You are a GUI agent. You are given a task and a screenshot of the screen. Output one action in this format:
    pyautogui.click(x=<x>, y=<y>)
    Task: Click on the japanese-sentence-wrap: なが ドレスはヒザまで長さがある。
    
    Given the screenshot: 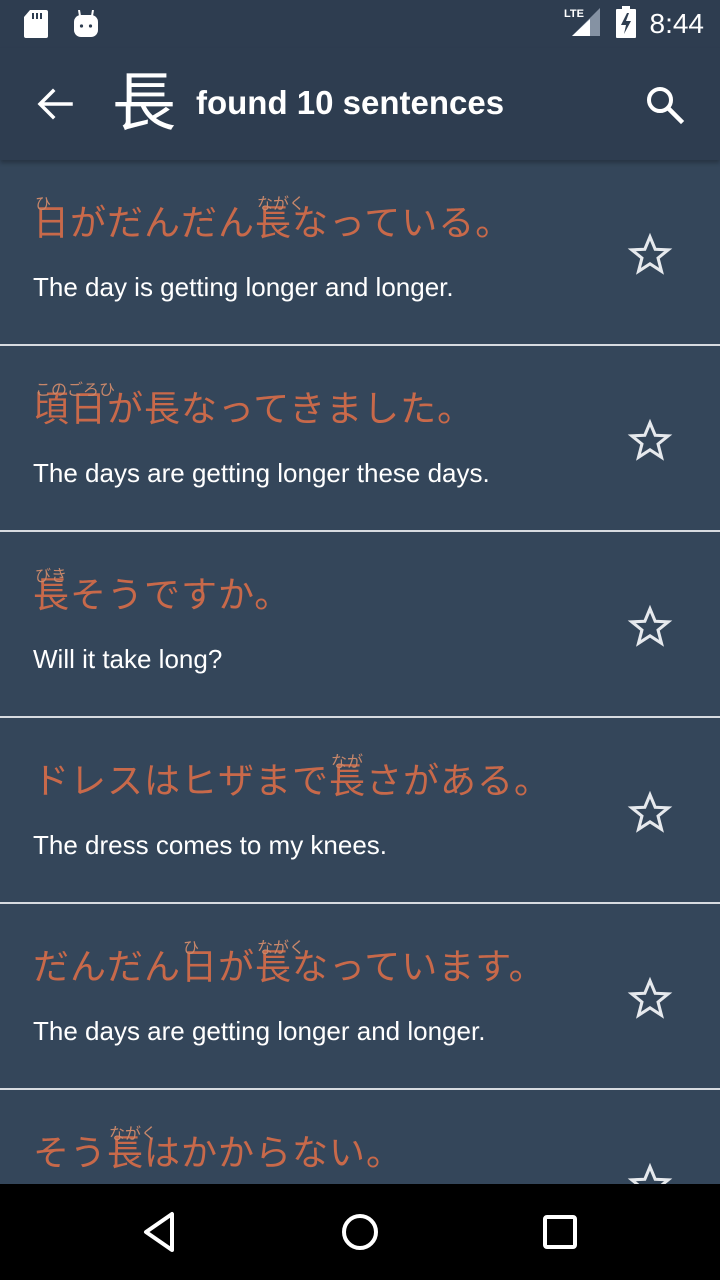 What is the action you would take?
    pyautogui.click(x=292, y=778)
    